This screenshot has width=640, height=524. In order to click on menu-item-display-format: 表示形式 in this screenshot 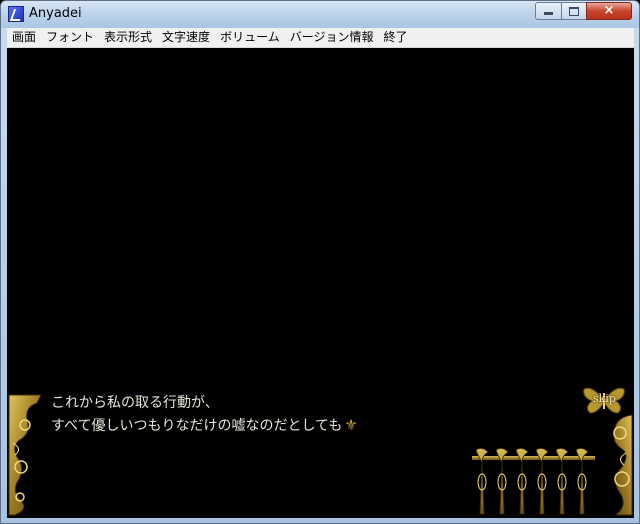, I will do `click(128, 37)`.